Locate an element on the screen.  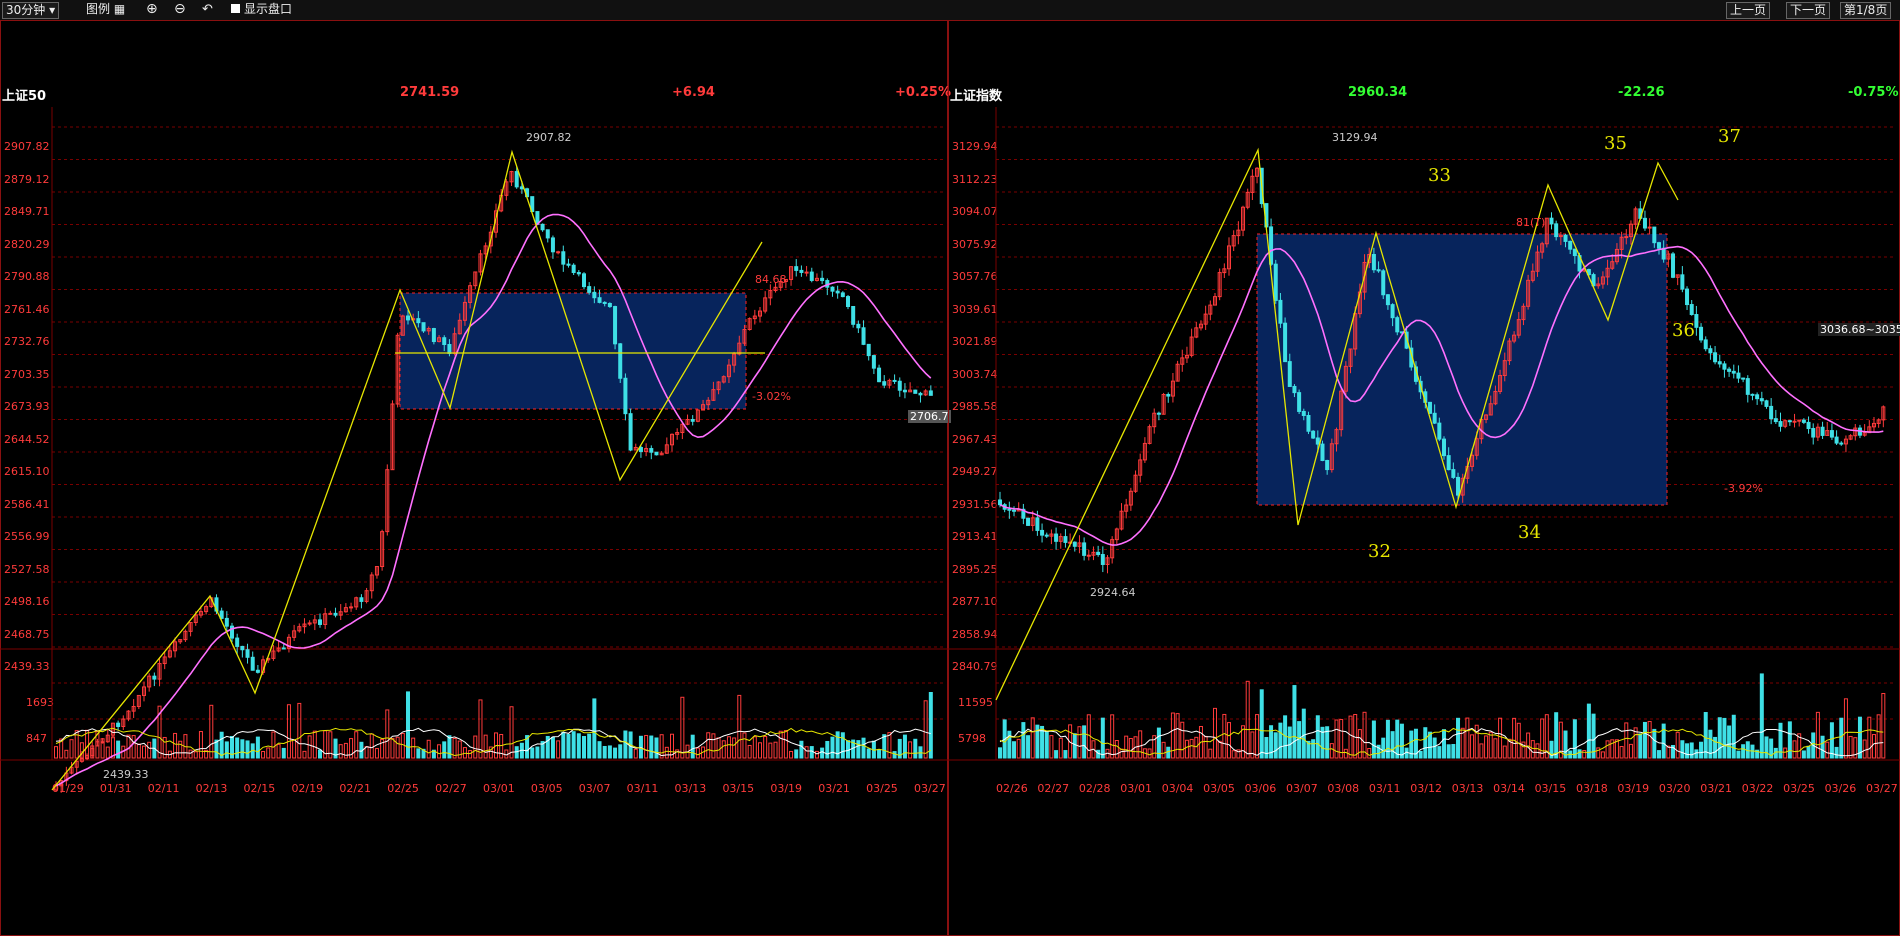
undo-icon: ↶ is located at coordinates (207, 9).